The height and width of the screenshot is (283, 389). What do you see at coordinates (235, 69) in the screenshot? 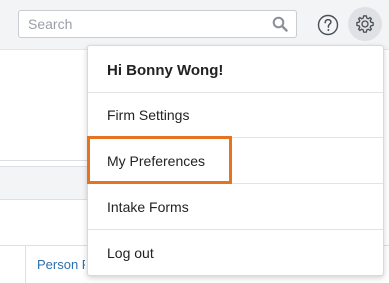
I see `menu-greeting-header: Hi Bonny Wong!` at bounding box center [235, 69].